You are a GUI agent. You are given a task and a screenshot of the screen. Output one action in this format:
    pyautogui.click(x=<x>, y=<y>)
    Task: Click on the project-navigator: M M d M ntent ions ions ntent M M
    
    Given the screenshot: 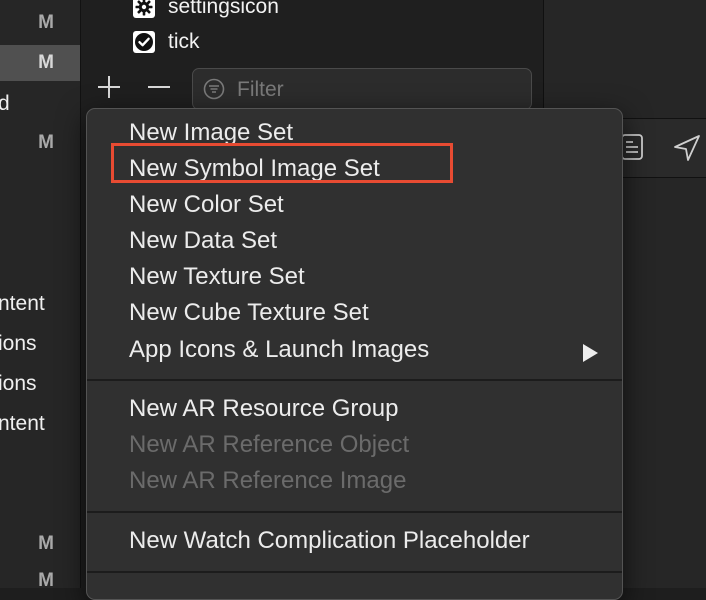 What is the action you would take?
    pyautogui.click(x=40, y=294)
    